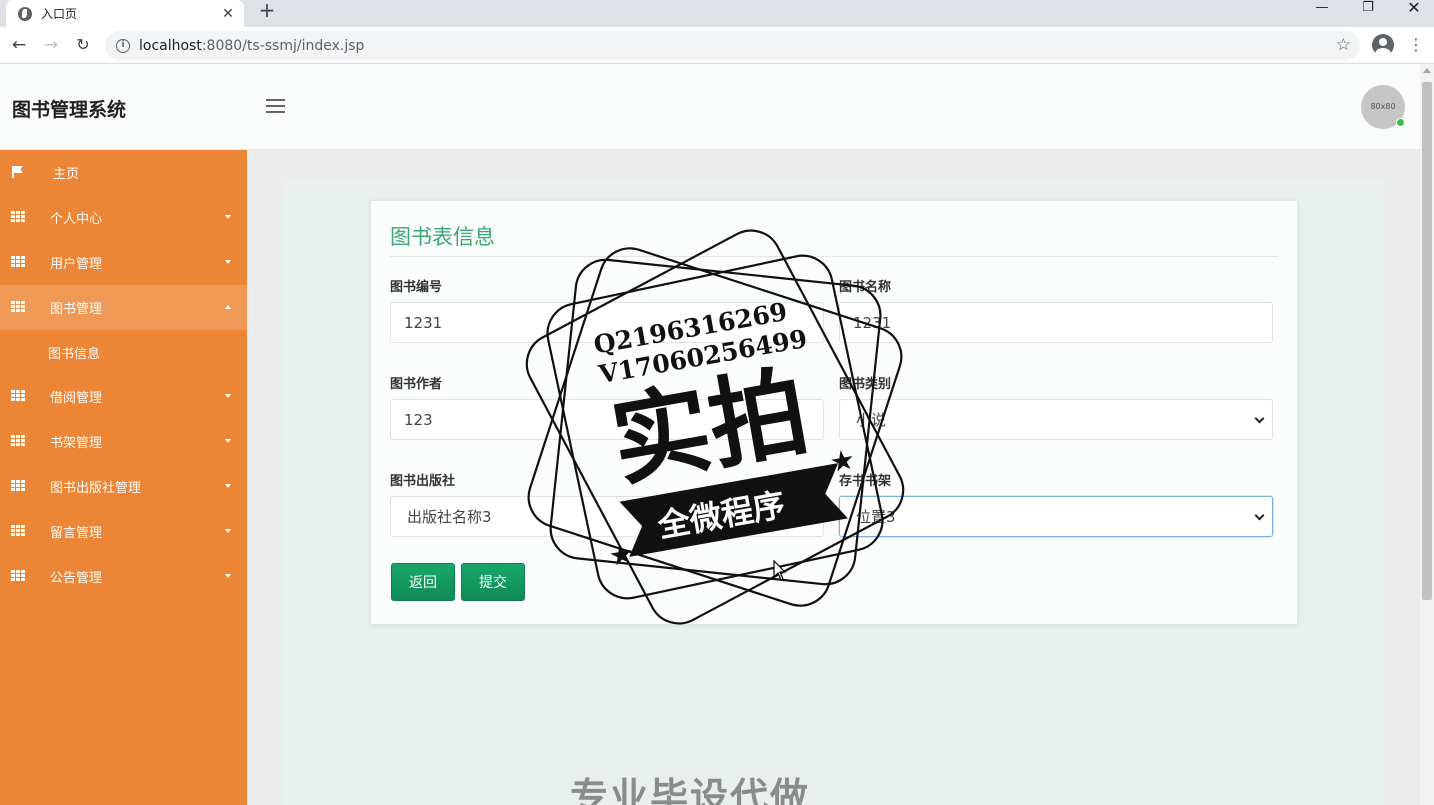 Image resolution: width=1434 pixels, height=805 pixels. Describe the element at coordinates (76, 309) in the screenshot. I see `sidebar-item-label: 图书管理` at that location.